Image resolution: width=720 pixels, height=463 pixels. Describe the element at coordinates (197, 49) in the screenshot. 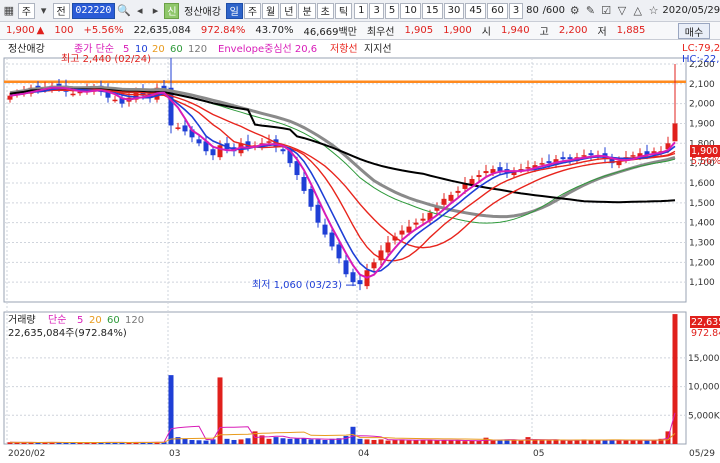

I see `legend-ma120: 120` at that location.